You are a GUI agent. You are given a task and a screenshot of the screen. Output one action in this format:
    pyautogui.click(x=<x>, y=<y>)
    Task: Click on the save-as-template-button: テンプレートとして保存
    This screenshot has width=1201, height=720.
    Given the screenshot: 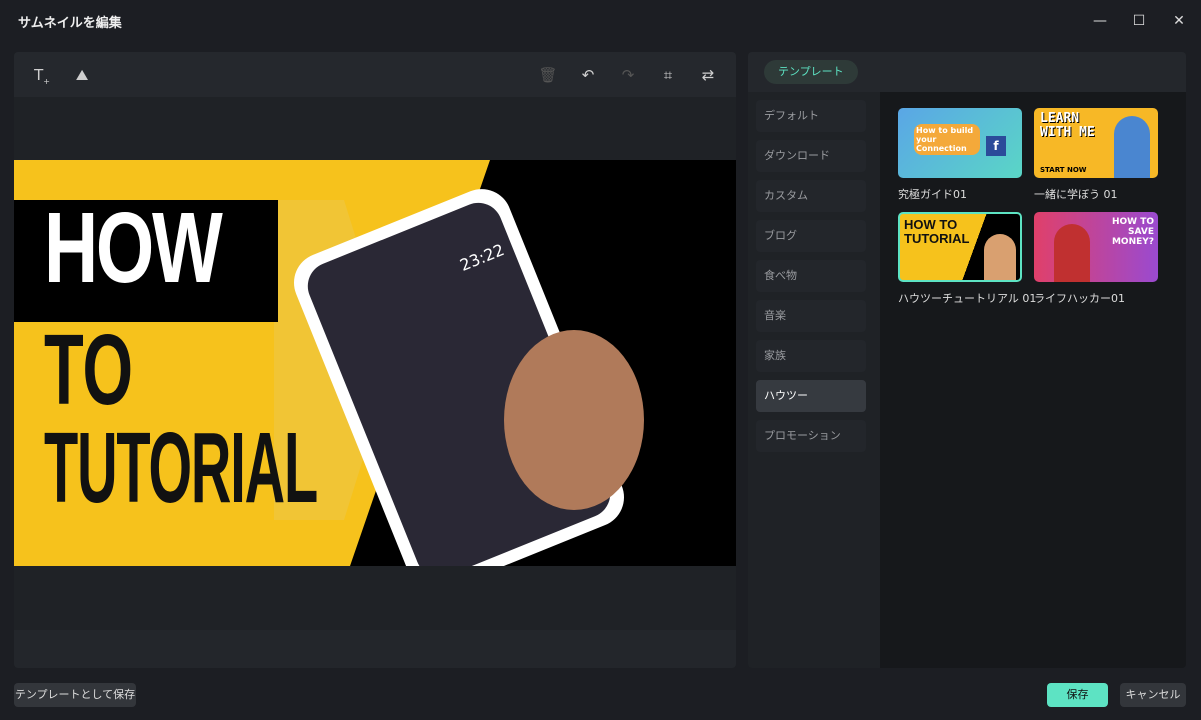 What is the action you would take?
    pyautogui.click(x=75, y=695)
    